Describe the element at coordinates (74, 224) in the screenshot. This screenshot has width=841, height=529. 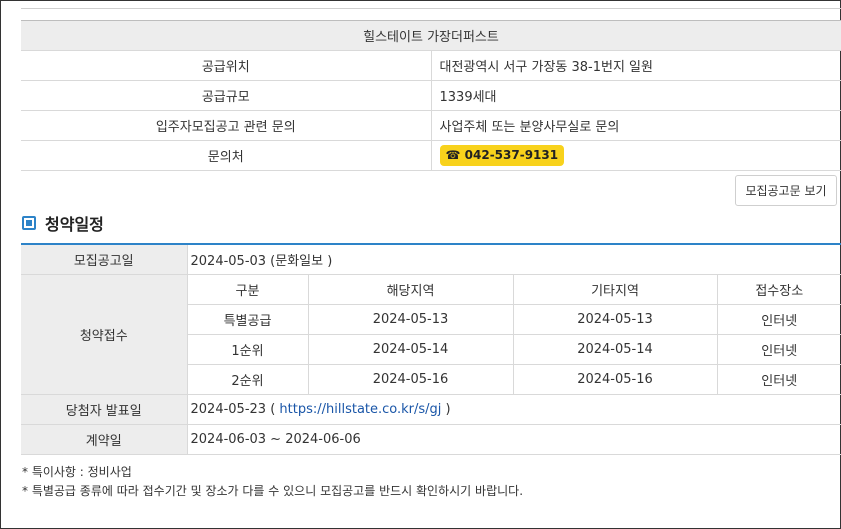
I see `section-title: 청약일정` at that location.